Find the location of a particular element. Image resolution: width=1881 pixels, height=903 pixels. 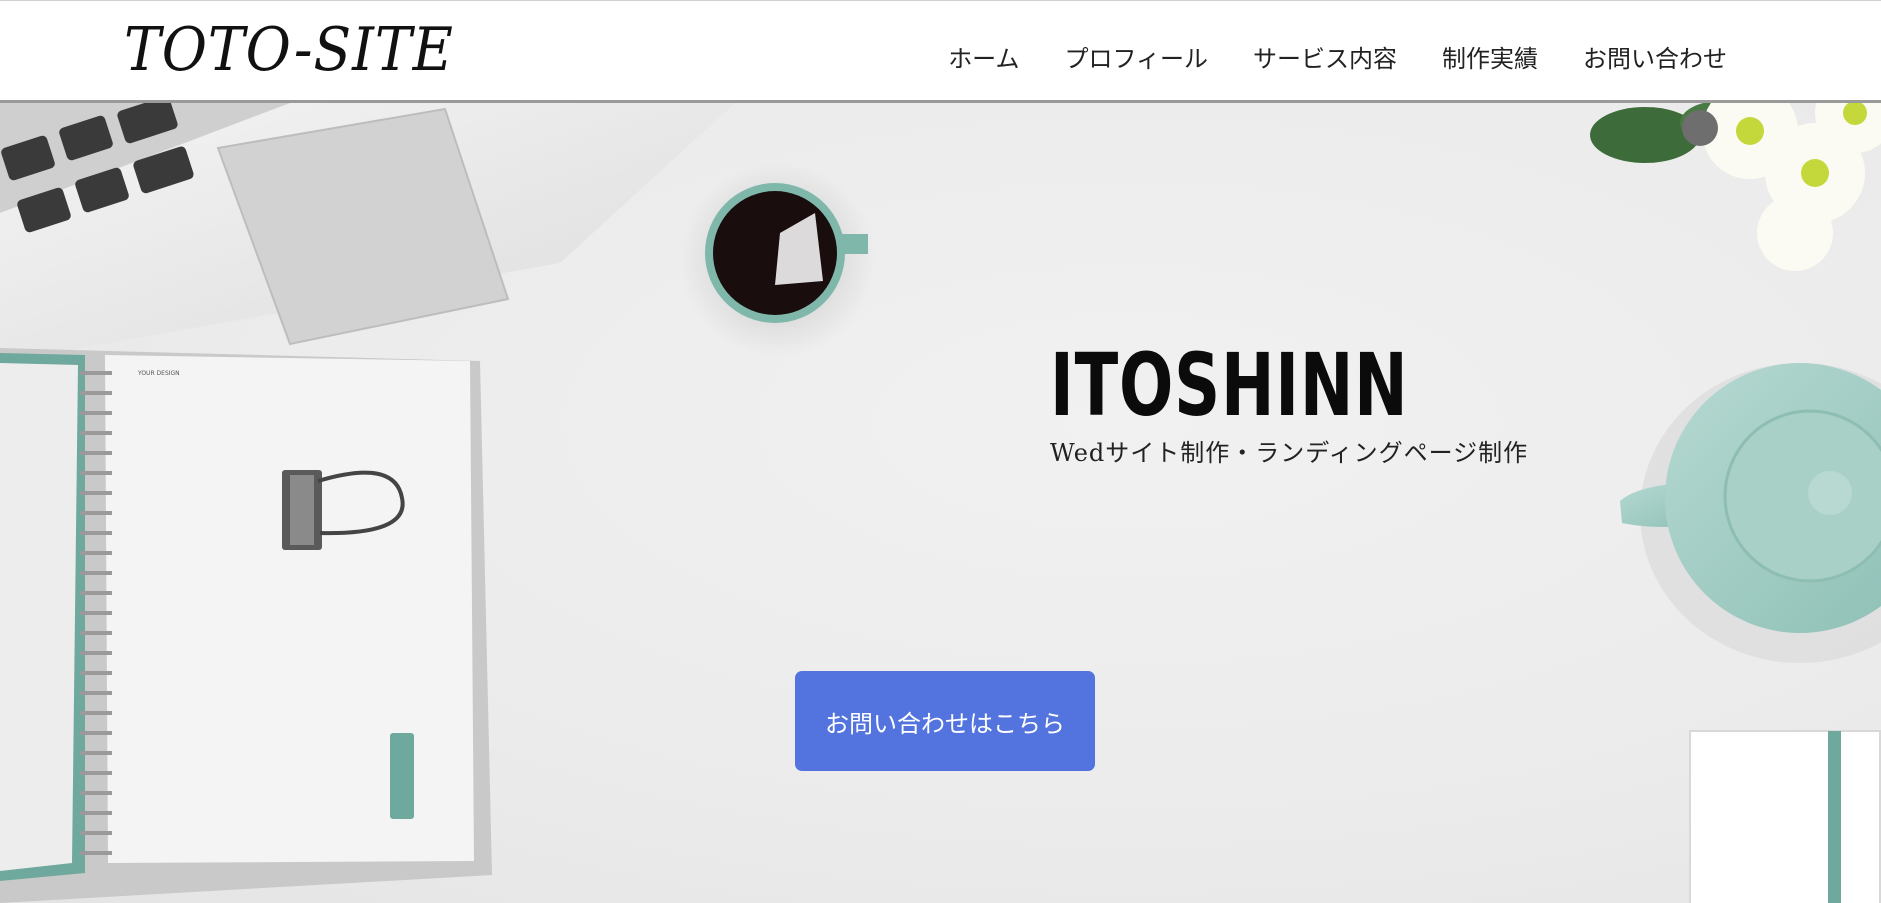

small-notebook-decoration is located at coordinates (1785, 816).